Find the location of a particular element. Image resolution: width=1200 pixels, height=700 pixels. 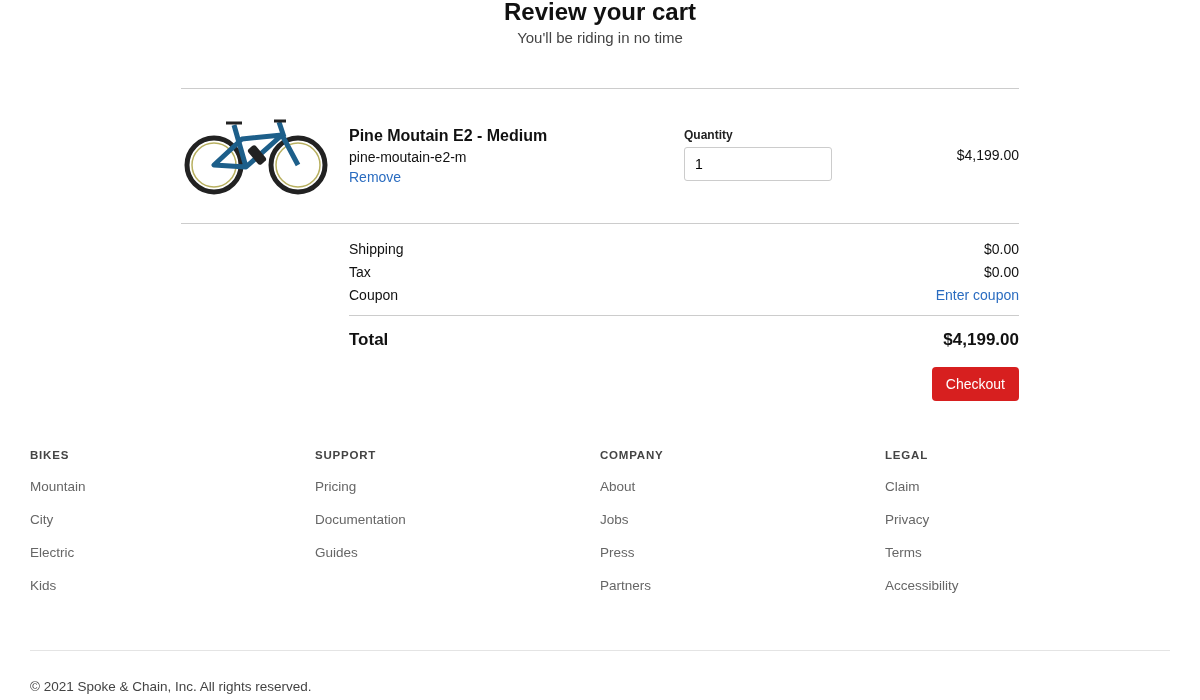

footer-link: Privacy is located at coordinates (907, 520).